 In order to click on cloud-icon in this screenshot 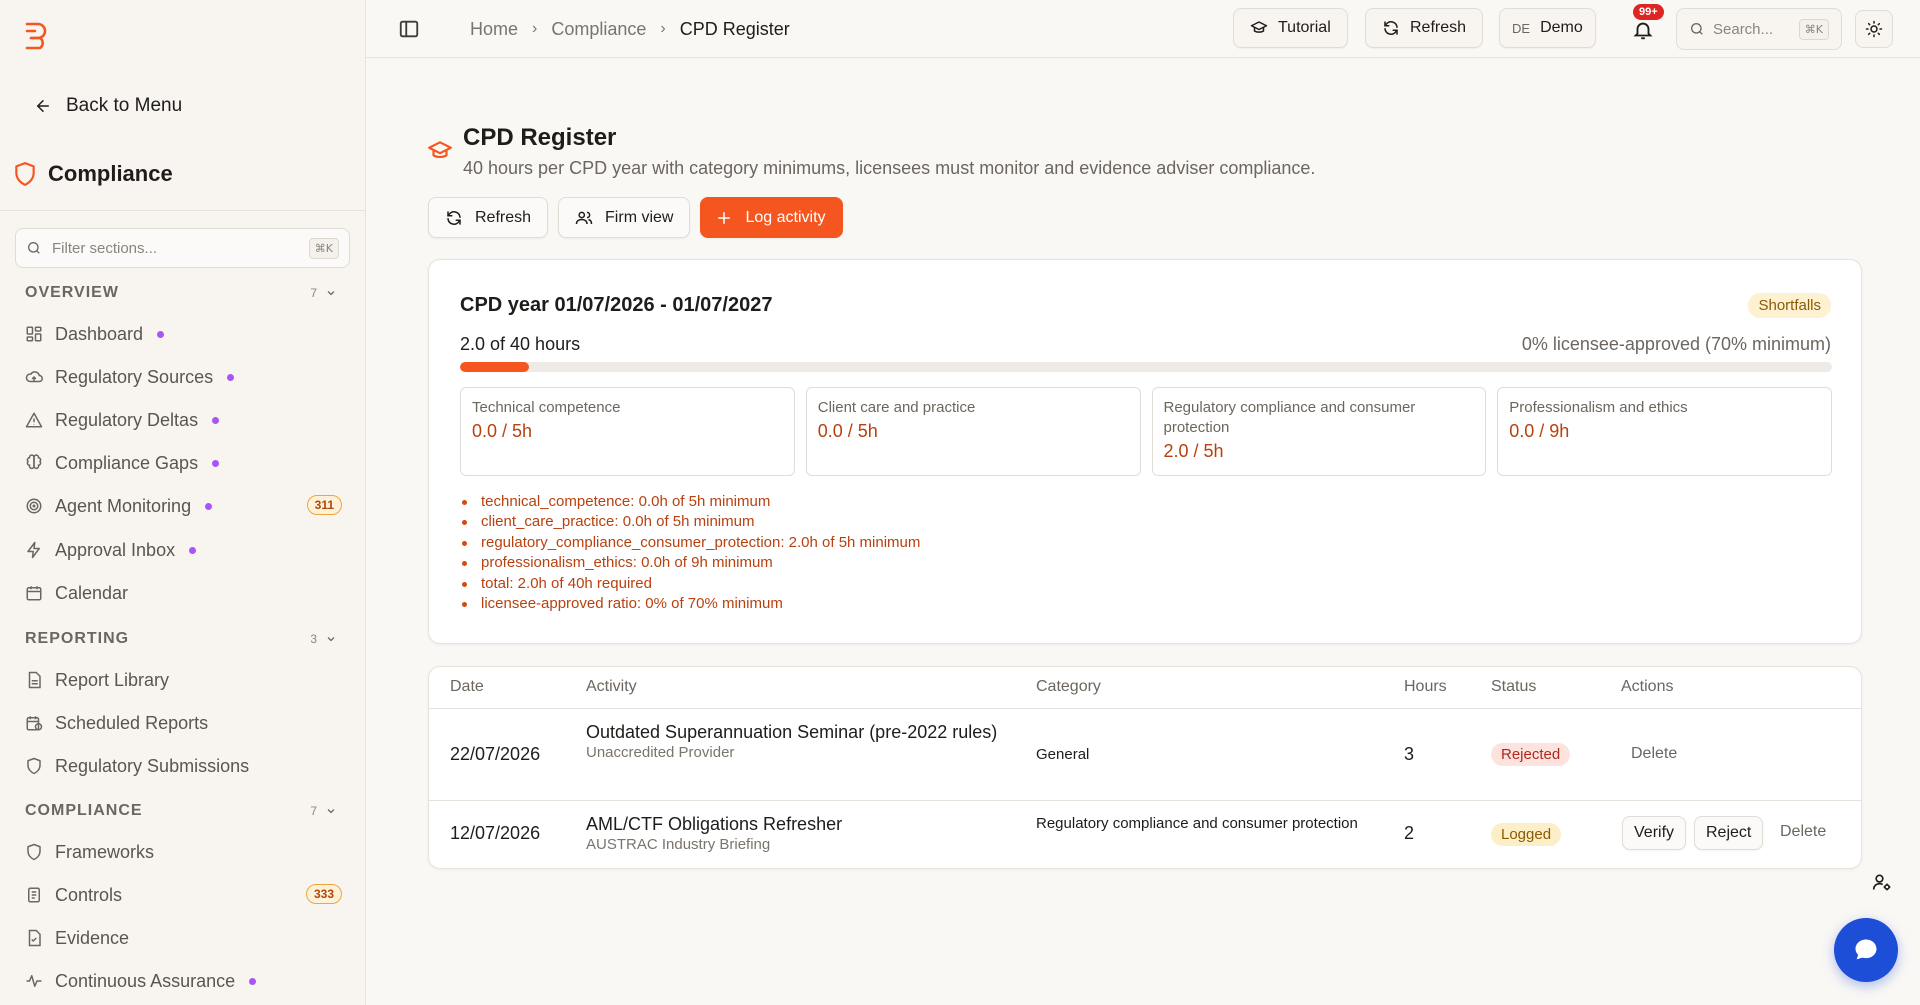, I will do `click(34, 377)`.